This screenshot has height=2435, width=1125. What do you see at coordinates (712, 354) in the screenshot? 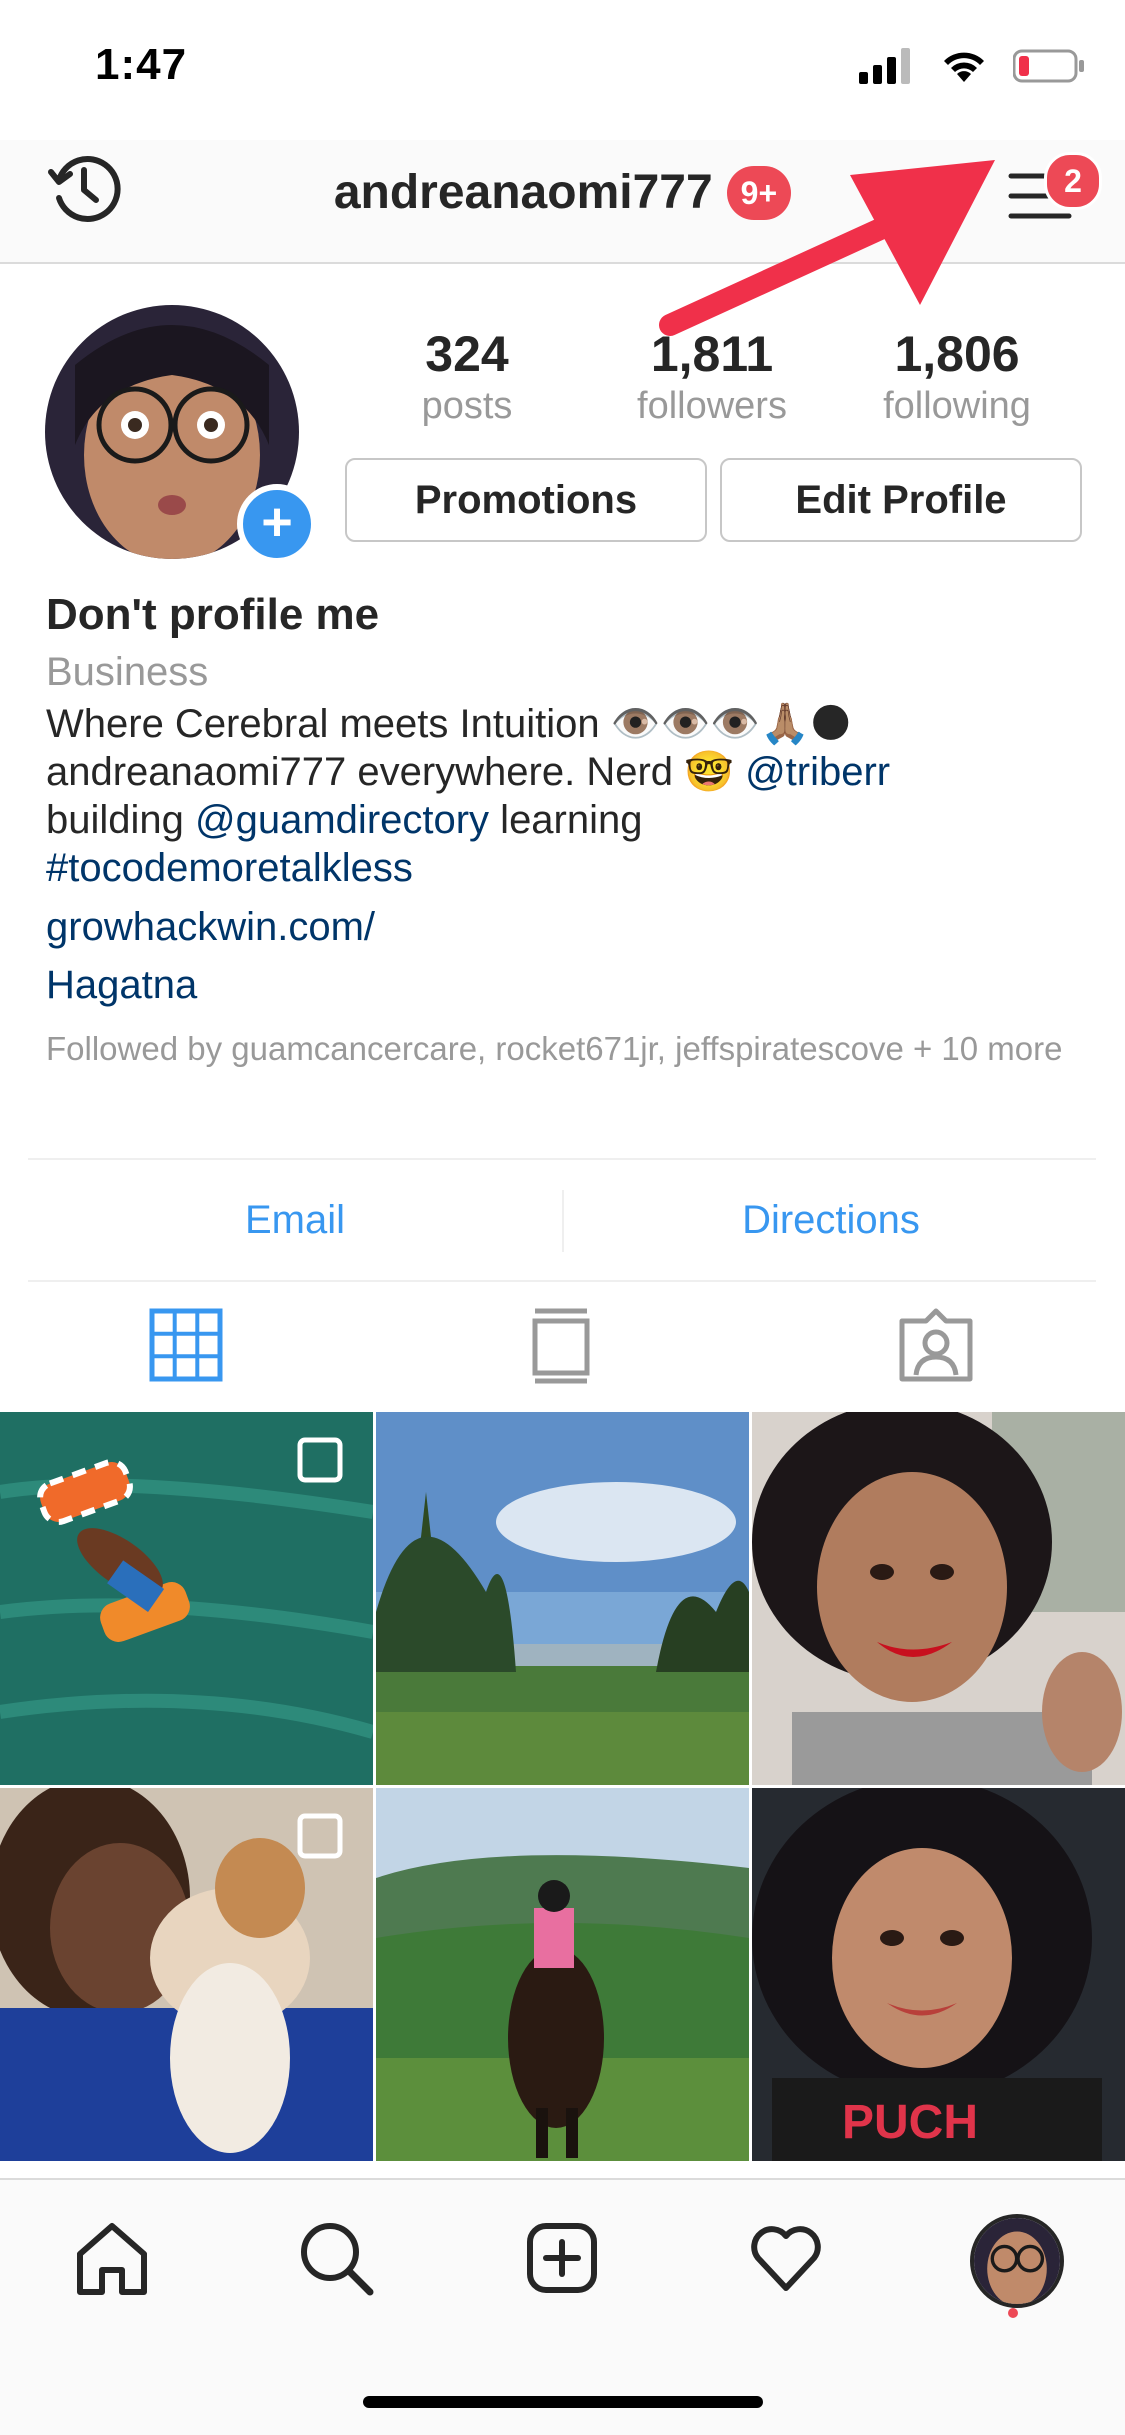
I see `followers-count: 1,811` at bounding box center [712, 354].